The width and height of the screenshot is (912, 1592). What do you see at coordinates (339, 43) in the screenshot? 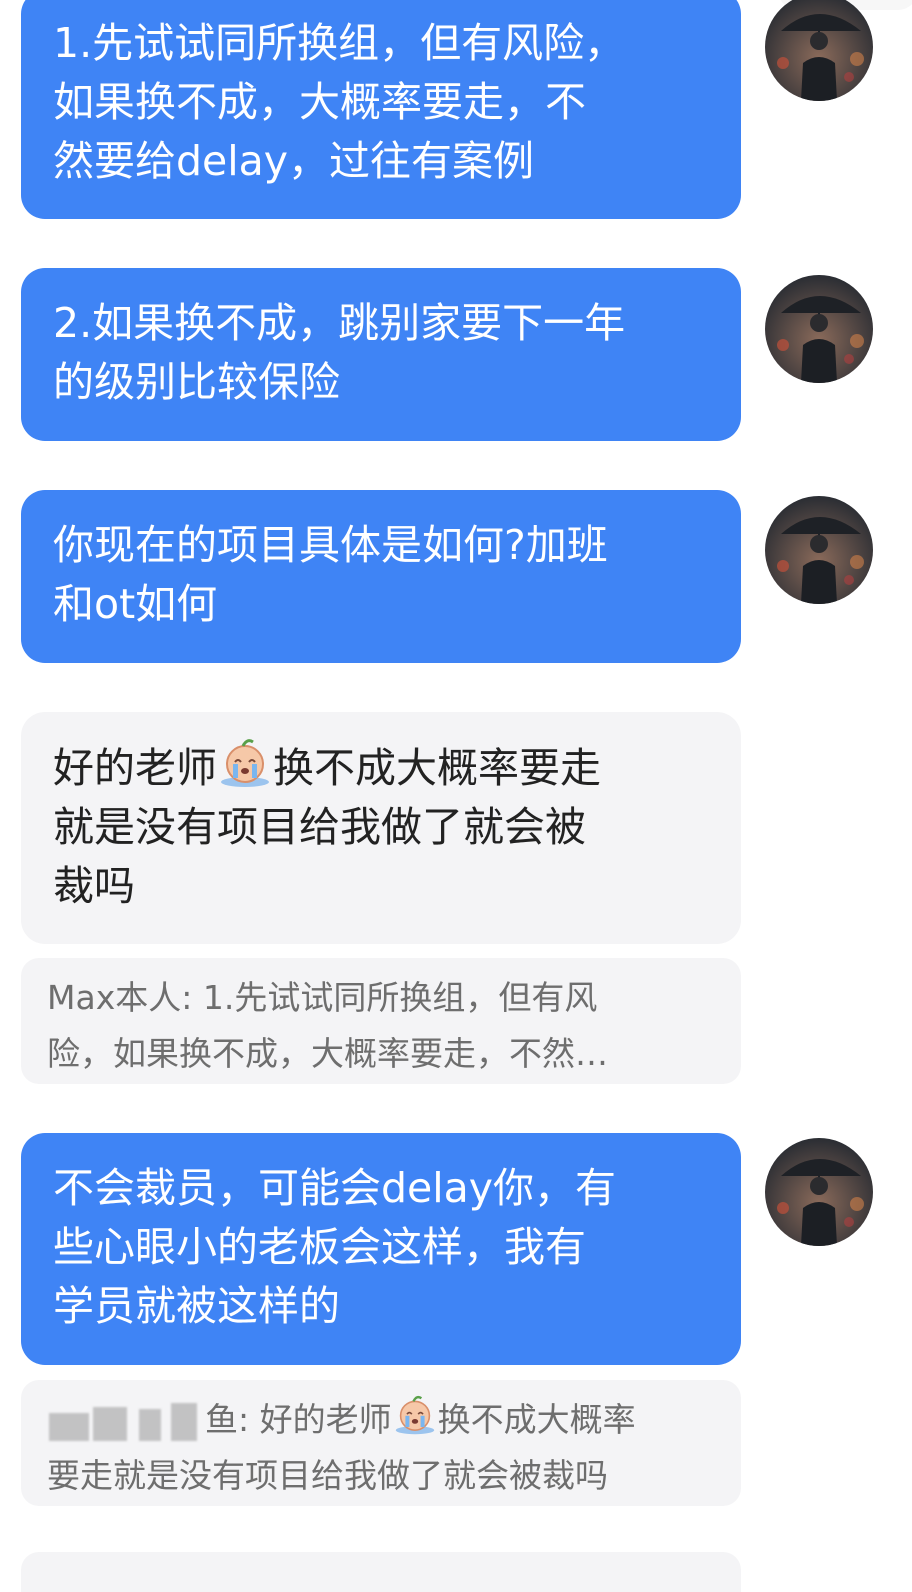
I see `message-line: 1.先试试同所换组，但有风险，` at bounding box center [339, 43].